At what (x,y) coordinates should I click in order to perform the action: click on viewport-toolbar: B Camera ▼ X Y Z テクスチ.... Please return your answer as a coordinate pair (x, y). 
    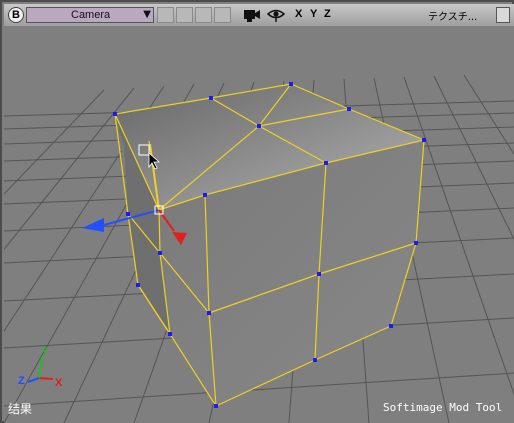
    Looking at the image, I should click on (259, 15).